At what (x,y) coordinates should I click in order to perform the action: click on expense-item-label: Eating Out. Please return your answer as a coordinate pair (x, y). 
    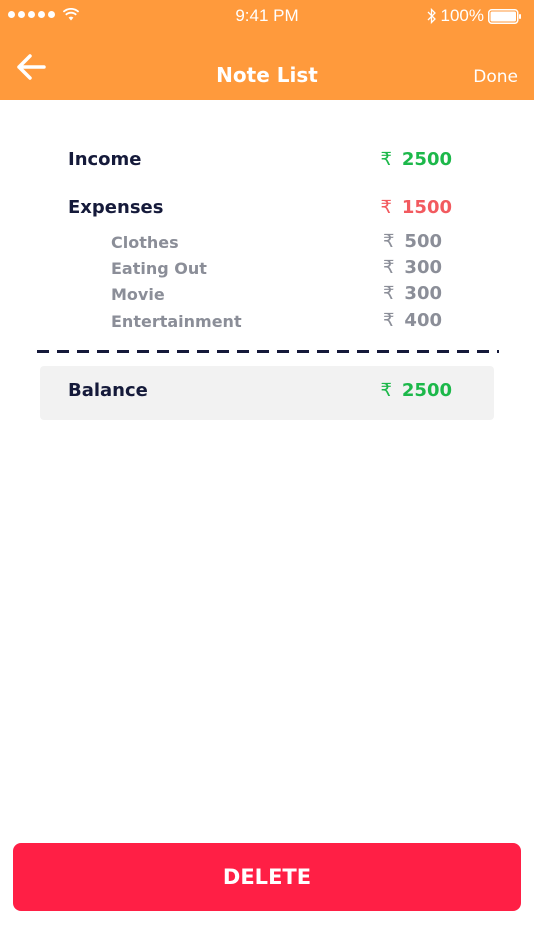
    Looking at the image, I should click on (159, 268).